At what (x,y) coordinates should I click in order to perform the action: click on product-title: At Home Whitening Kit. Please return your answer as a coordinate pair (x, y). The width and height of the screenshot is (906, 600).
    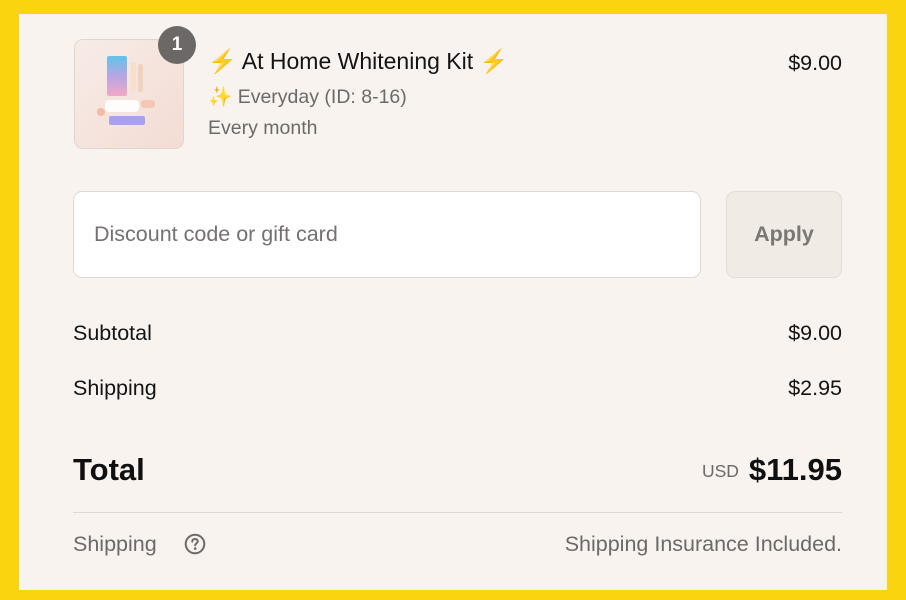
    Looking at the image, I should click on (357, 61).